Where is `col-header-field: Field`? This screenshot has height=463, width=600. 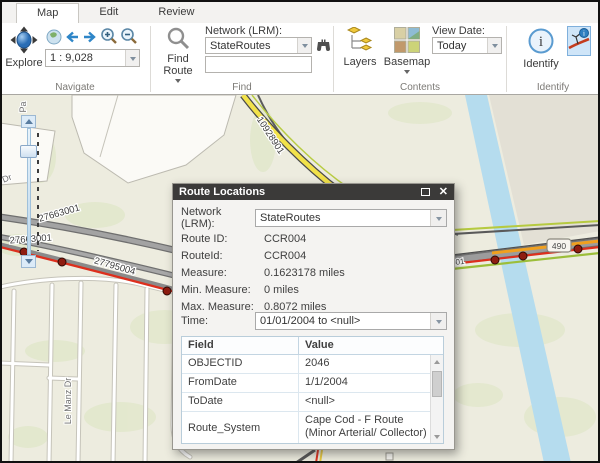 col-header-field: Field is located at coordinates (240, 345).